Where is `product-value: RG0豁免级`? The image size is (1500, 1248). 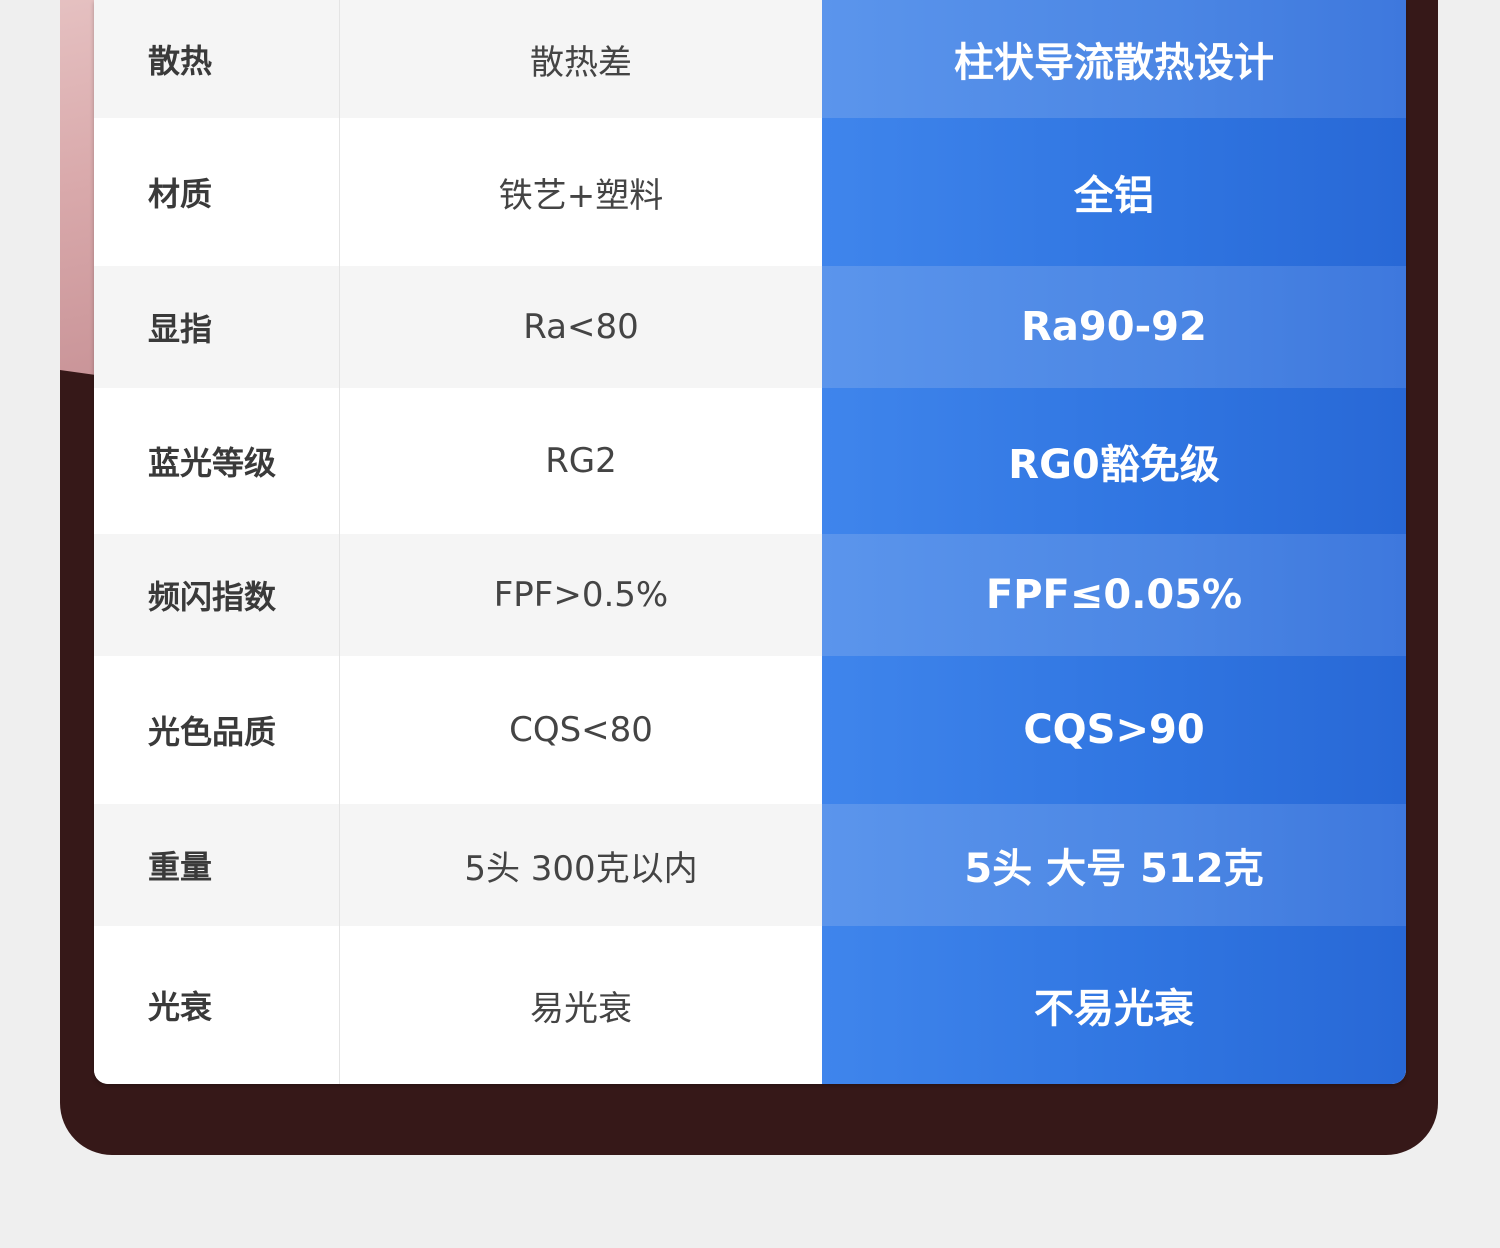 product-value: RG0豁免级 is located at coordinates (1114, 461).